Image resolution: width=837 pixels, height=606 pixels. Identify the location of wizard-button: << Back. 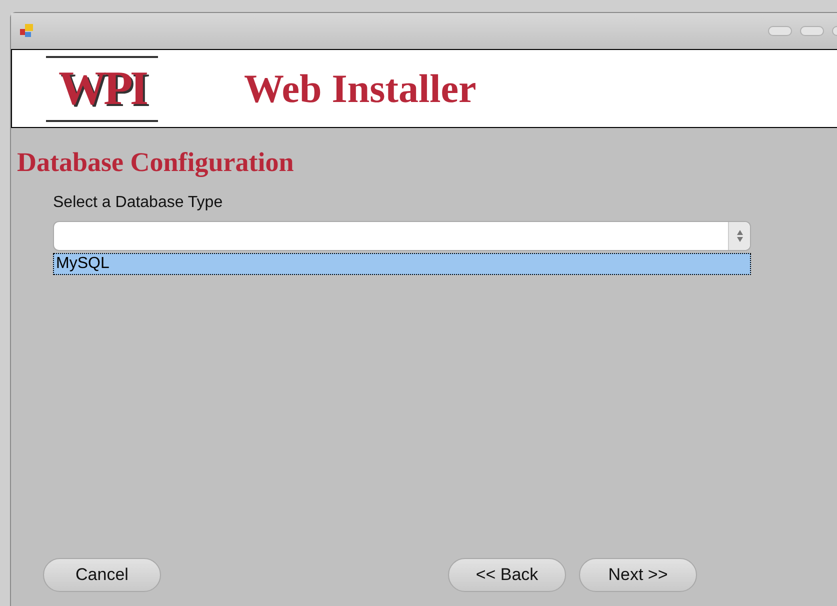
(507, 575).